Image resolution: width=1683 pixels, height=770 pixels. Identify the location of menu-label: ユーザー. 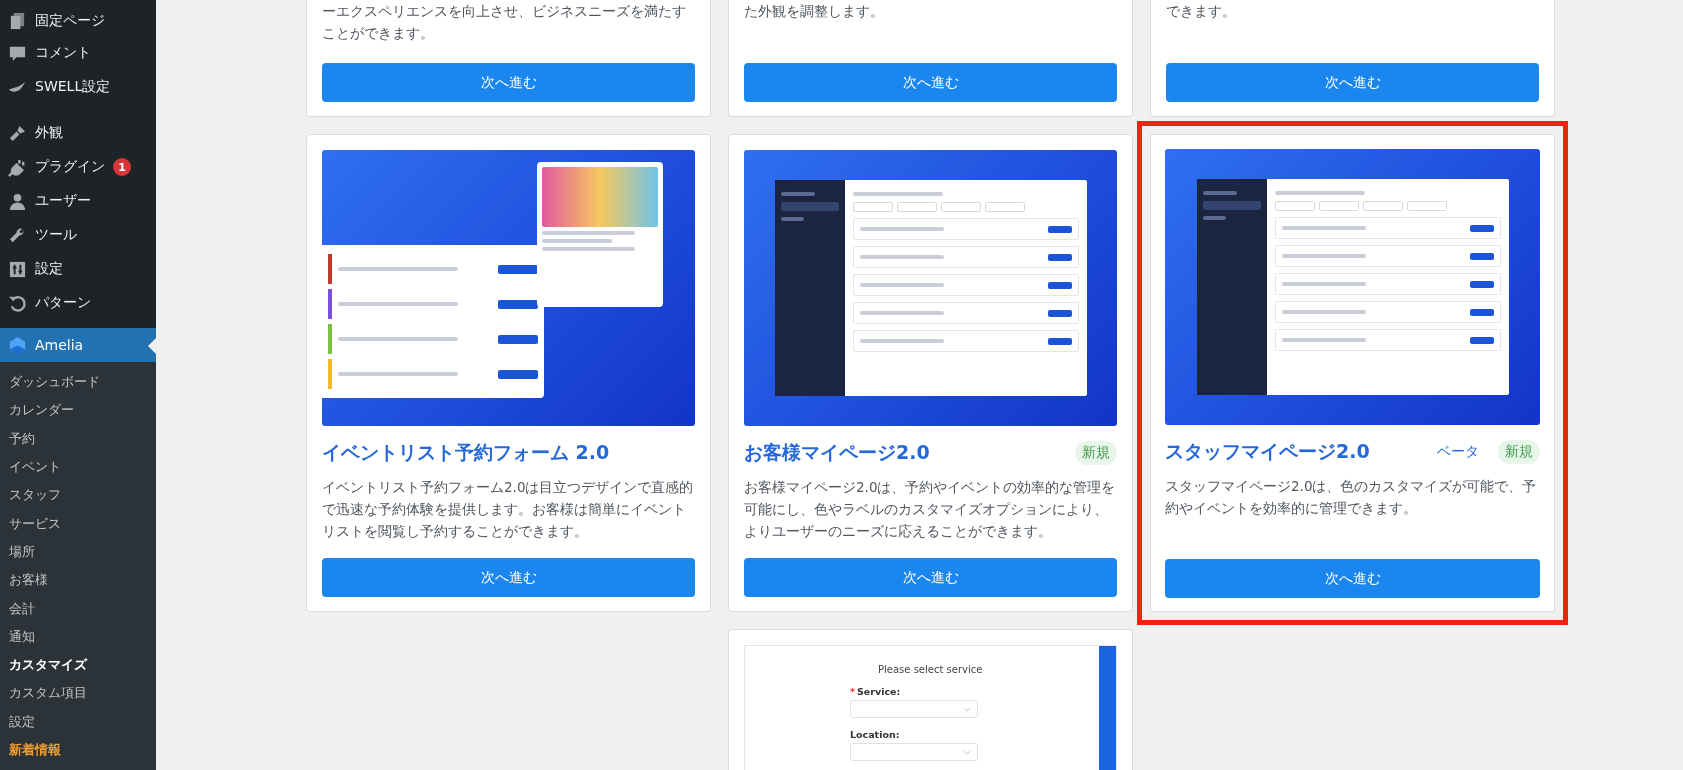
(63, 201).